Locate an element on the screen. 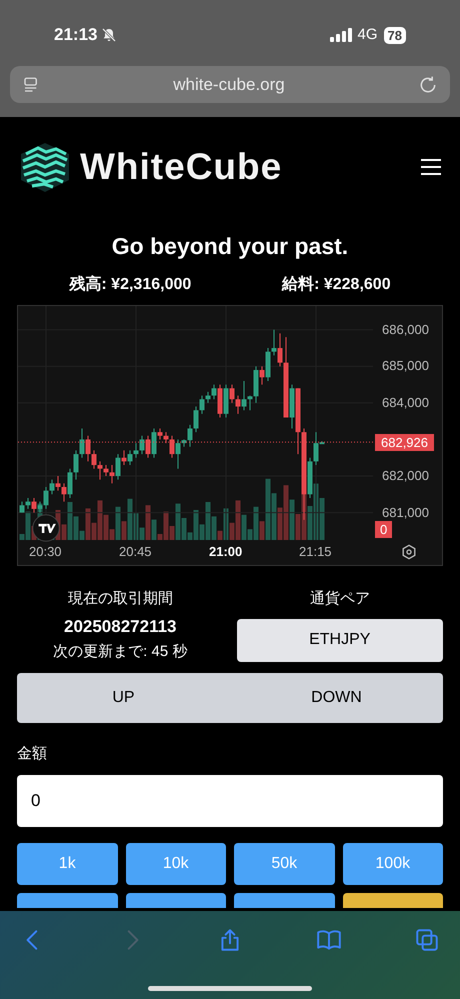 Image resolution: width=460 pixels, height=999 pixels. settings-icon is located at coordinates (409, 552).